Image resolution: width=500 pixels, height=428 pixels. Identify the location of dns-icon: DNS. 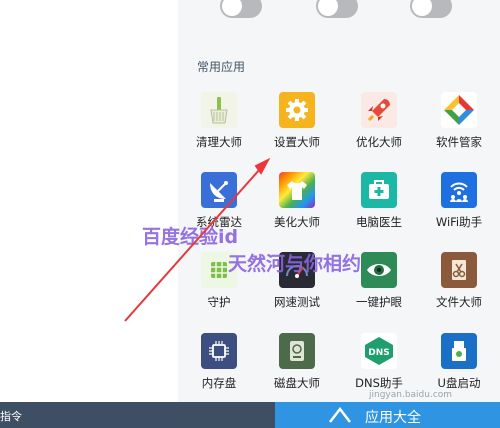
(379, 351).